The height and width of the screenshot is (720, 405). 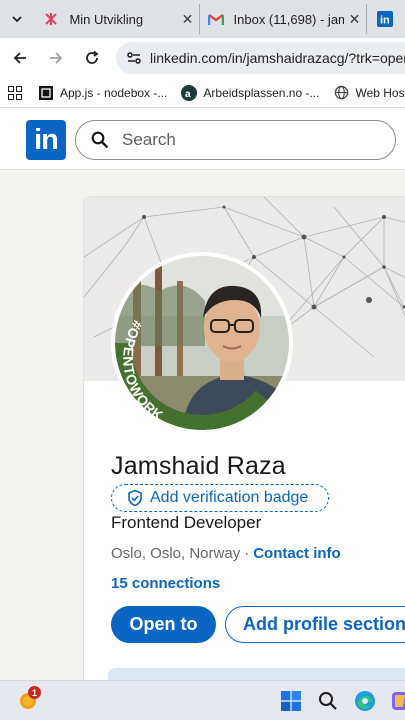 What do you see at coordinates (186, 522) in the screenshot?
I see `profile-headline: Frontend Developer` at bounding box center [186, 522].